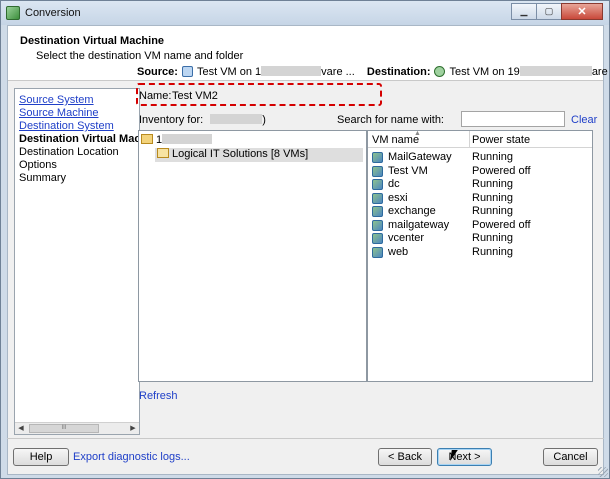 The image size is (610, 479). Describe the element at coordinates (53, 13) in the screenshot. I see `window-title: Conversion` at that location.